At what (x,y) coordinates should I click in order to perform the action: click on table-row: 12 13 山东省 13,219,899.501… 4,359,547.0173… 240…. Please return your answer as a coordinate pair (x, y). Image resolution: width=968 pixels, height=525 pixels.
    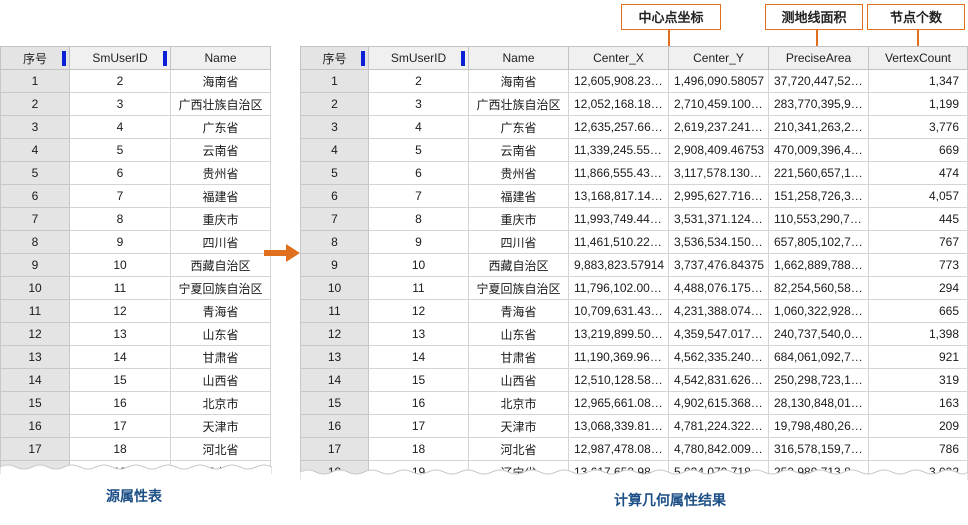
    Looking at the image, I should click on (634, 334).